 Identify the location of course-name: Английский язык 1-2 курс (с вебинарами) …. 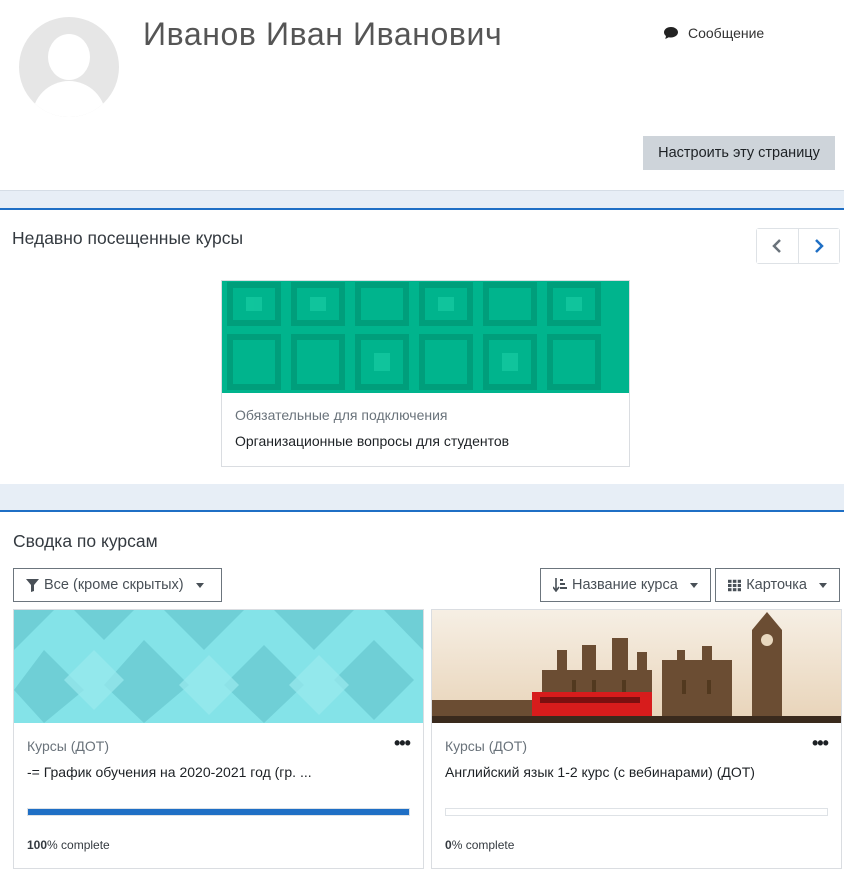
(600, 772).